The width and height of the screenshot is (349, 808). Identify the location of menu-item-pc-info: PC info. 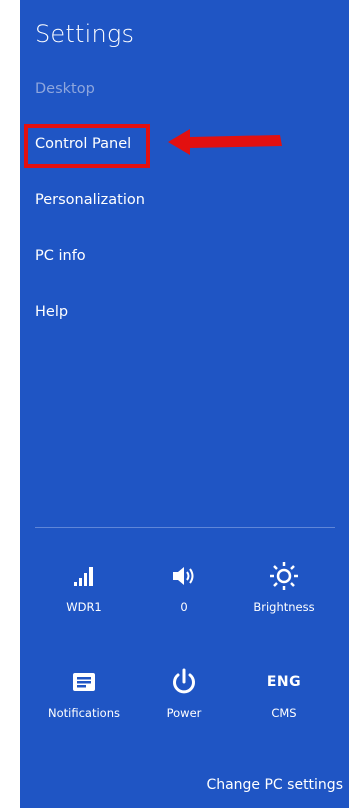
(60, 256).